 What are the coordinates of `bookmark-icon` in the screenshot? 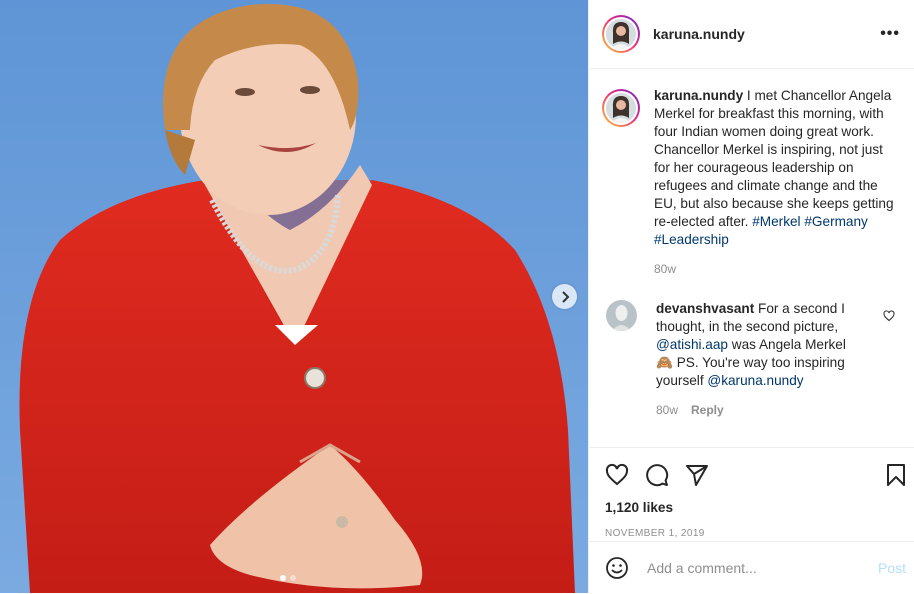 It's located at (896, 475).